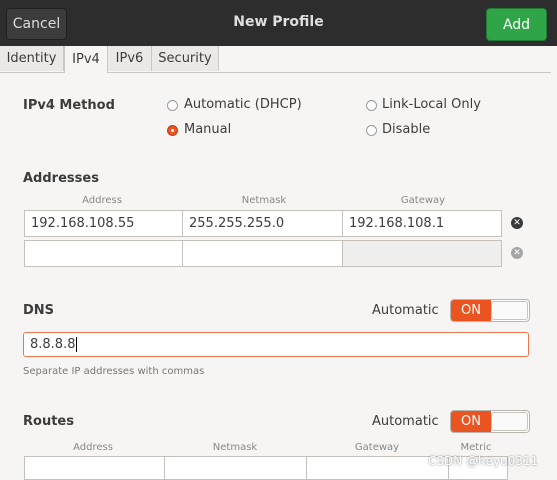 The width and height of the screenshot is (557, 480). I want to click on dns-hint: Separate IP addresses with commas, so click(114, 371).